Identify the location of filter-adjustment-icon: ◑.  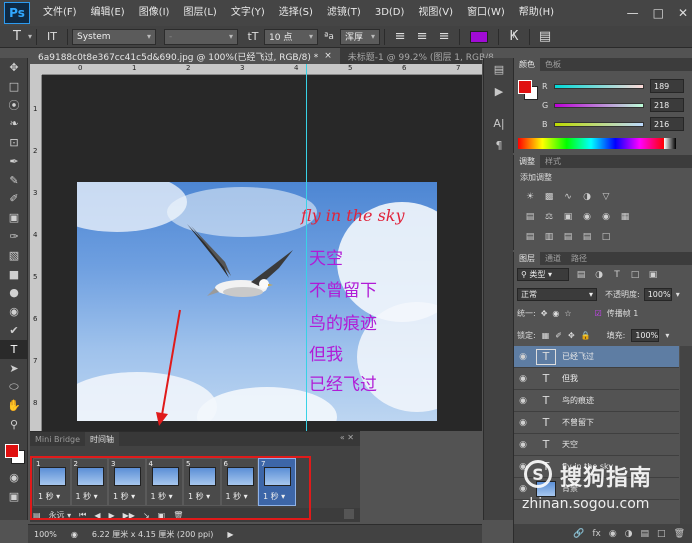
(599, 275).